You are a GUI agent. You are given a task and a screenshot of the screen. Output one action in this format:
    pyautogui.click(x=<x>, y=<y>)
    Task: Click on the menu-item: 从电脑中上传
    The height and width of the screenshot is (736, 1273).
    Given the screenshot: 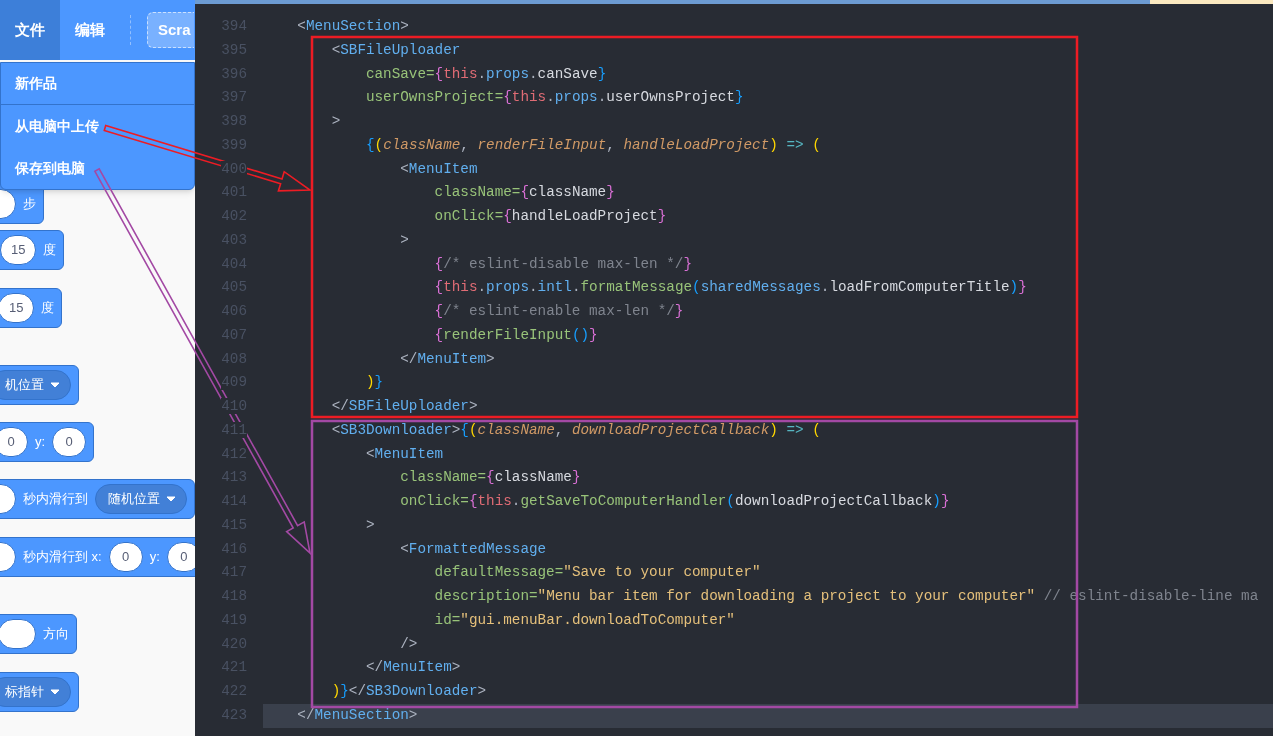 What is the action you would take?
    pyautogui.click(x=97, y=126)
    